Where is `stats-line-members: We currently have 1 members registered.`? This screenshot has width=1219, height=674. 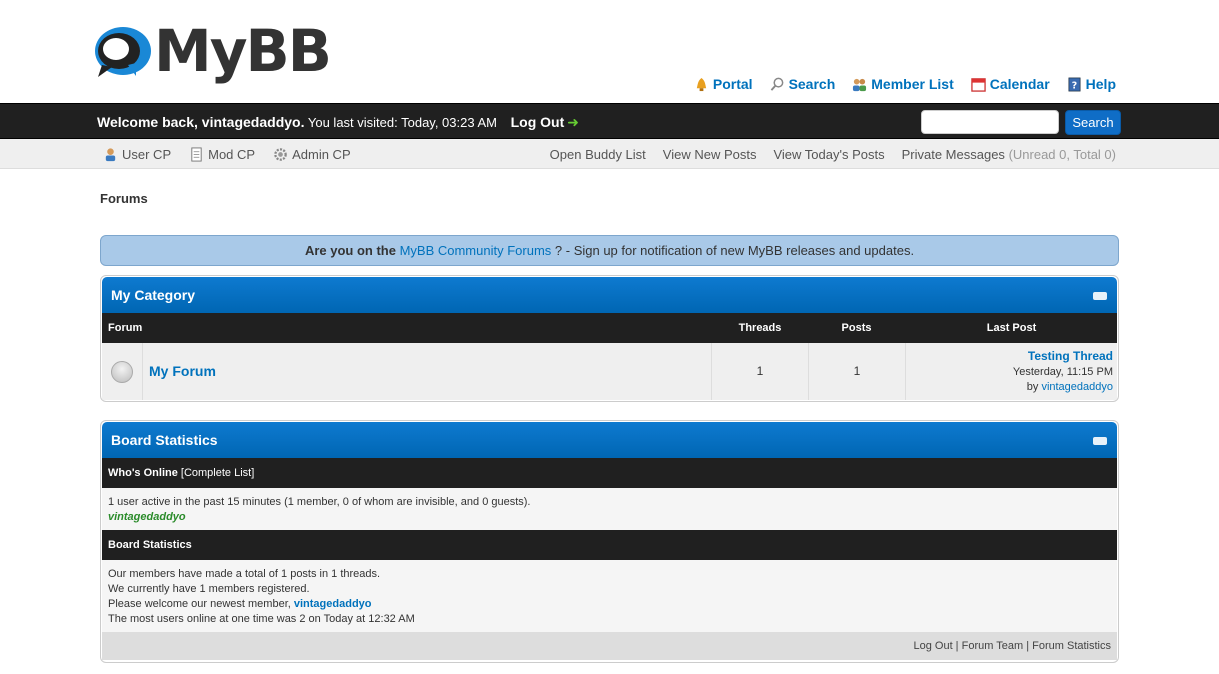
stats-line-members: We currently have 1 members registered. is located at coordinates (209, 589).